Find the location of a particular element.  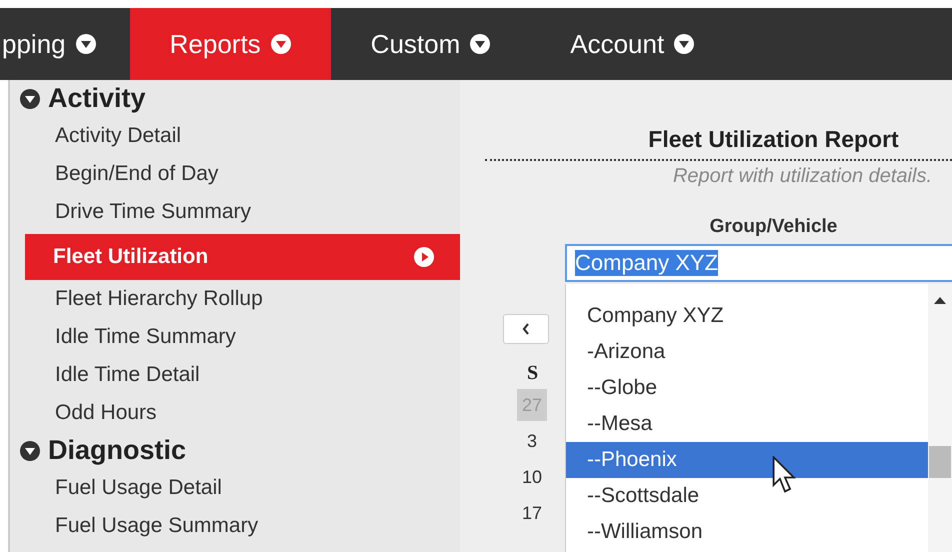

play-icon is located at coordinates (424, 257).